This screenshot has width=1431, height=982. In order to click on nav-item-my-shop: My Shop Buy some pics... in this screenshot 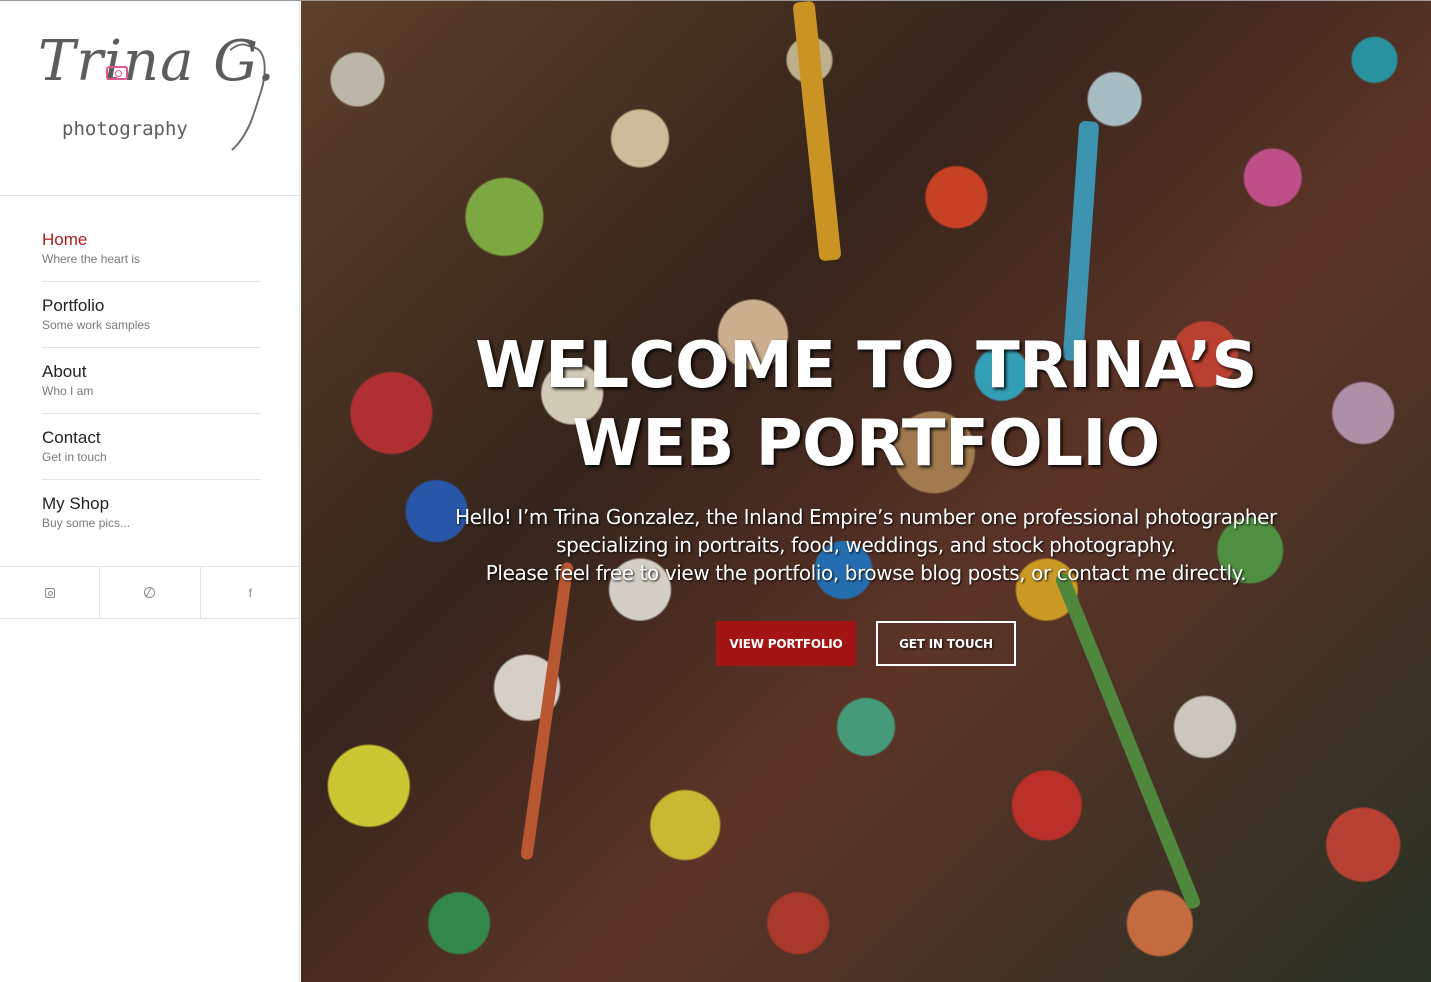, I will do `click(151, 513)`.